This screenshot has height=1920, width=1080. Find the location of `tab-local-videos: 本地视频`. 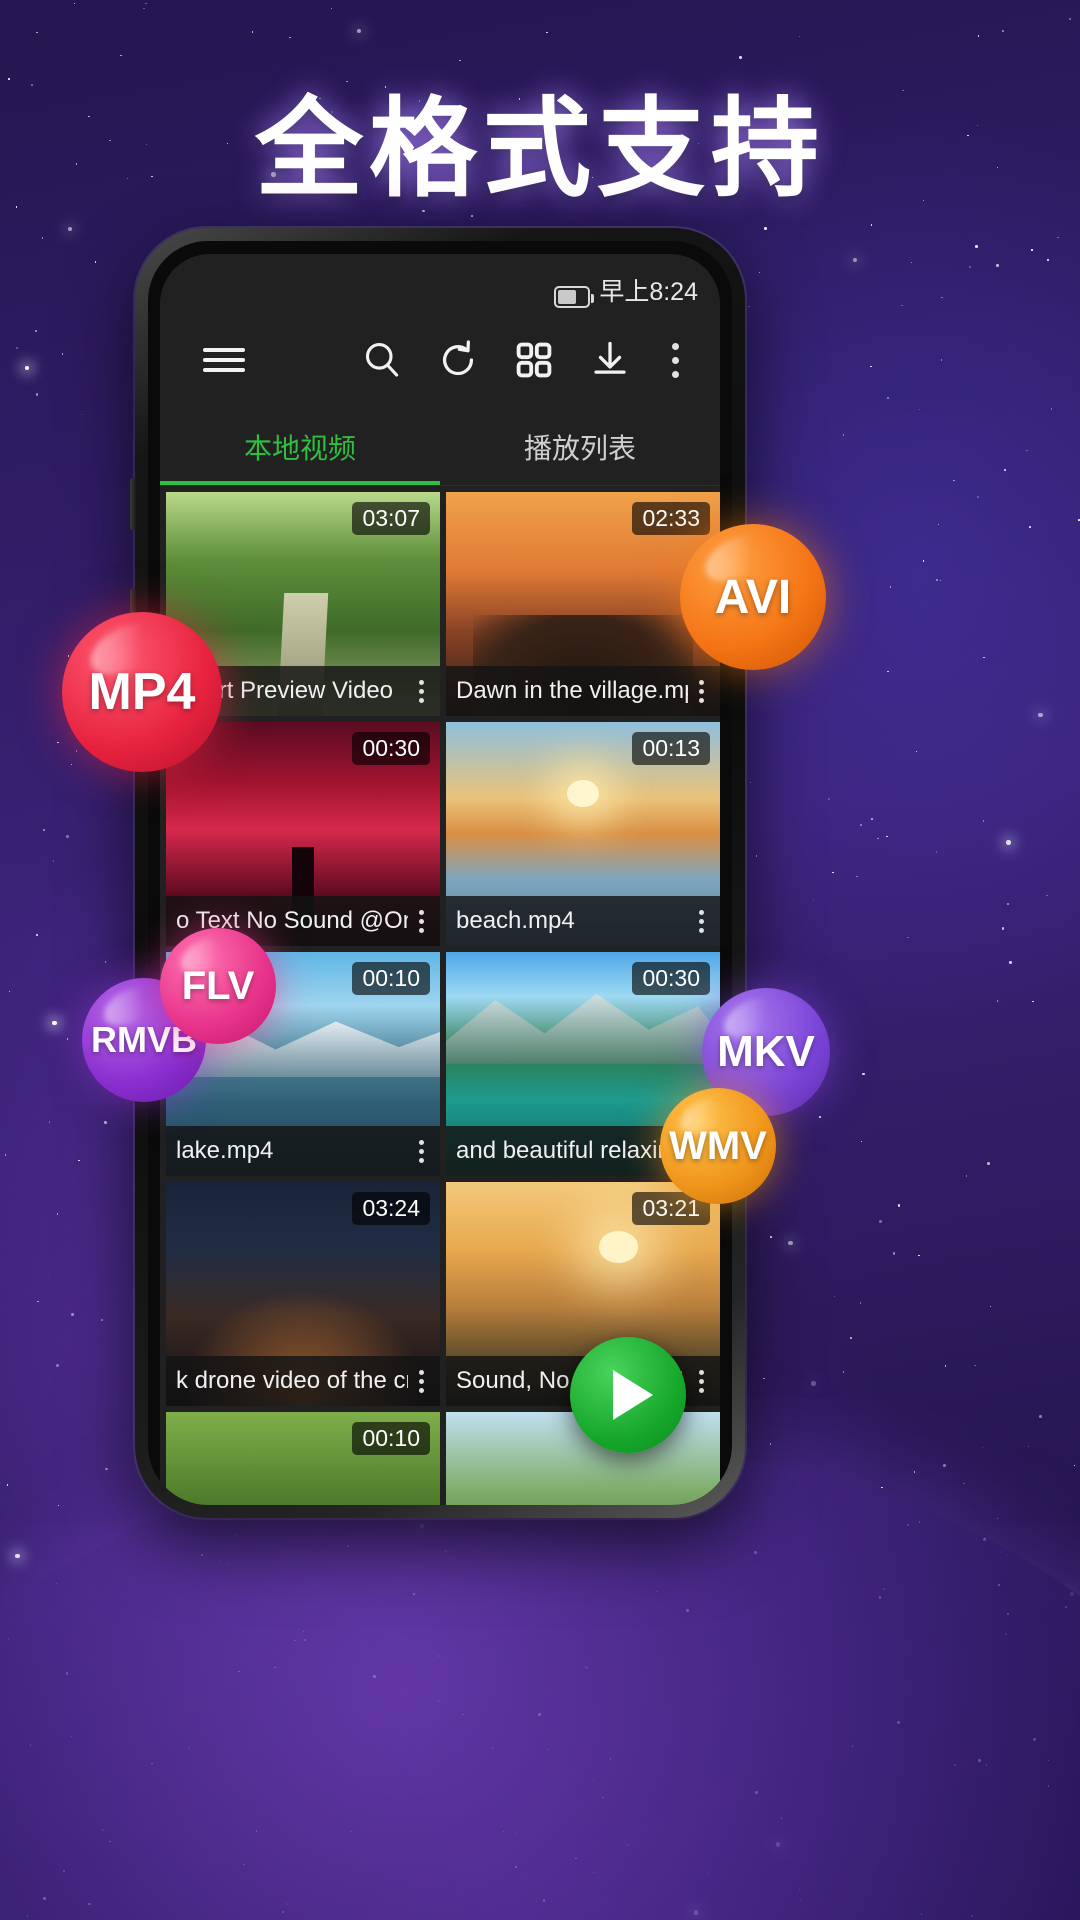

tab-local-videos: 本地视频 is located at coordinates (300, 446).